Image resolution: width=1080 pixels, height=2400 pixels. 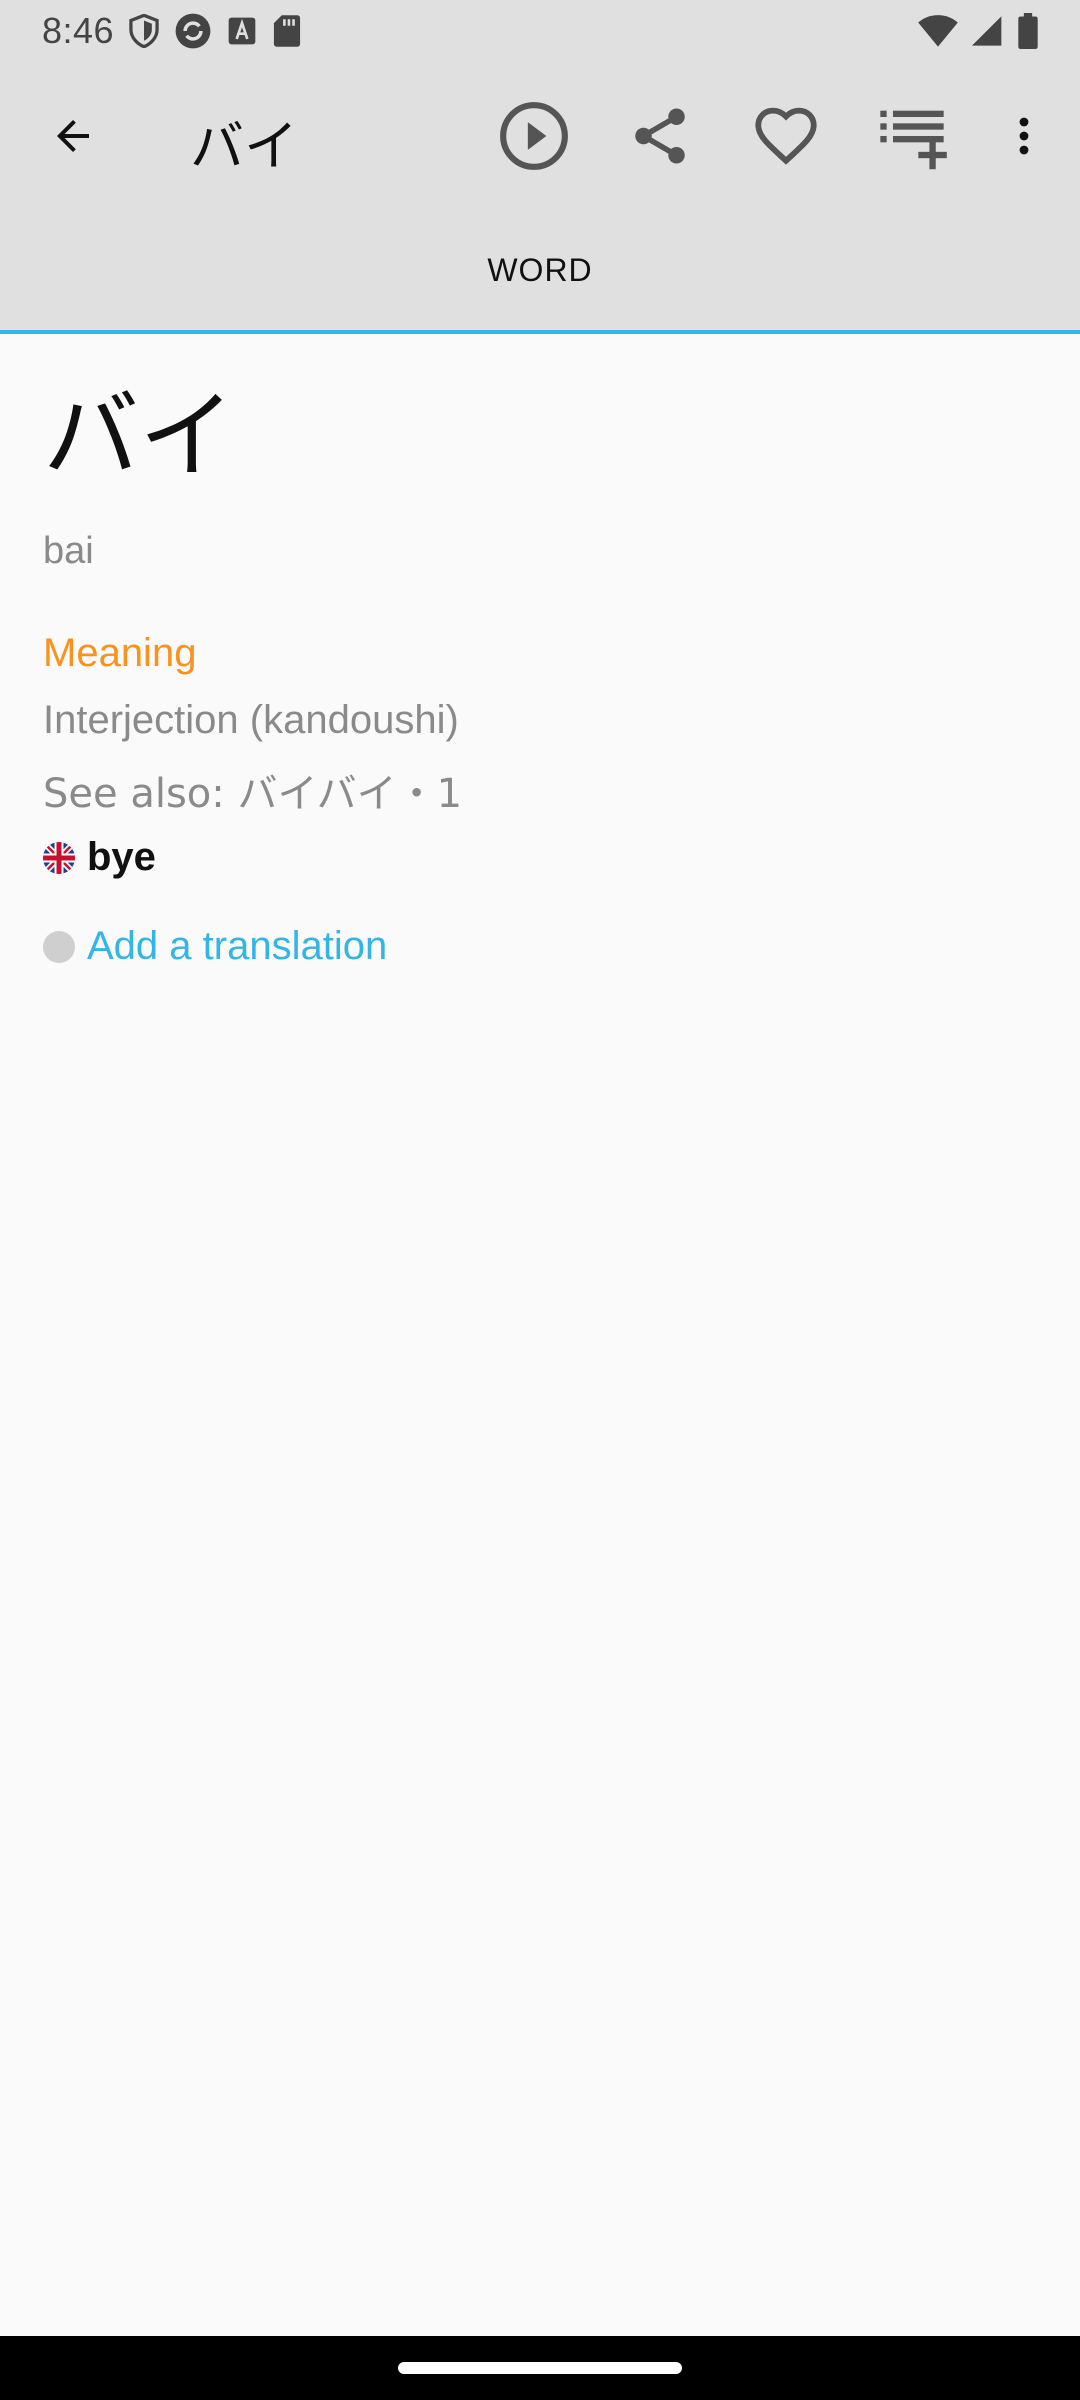 I want to click on app-title: バイ, so click(x=244, y=146).